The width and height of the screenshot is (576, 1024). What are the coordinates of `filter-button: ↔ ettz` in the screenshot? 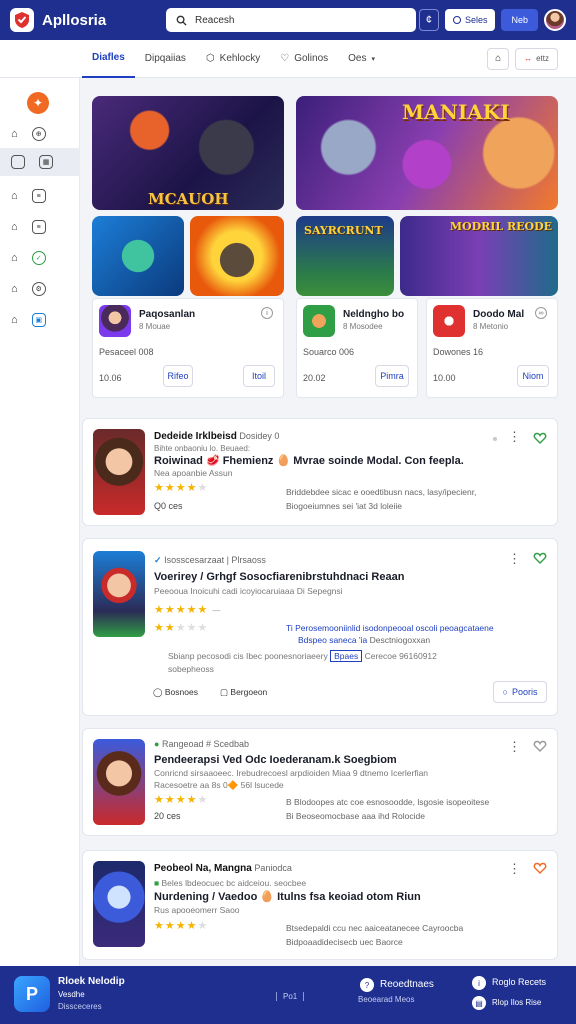 It's located at (536, 58).